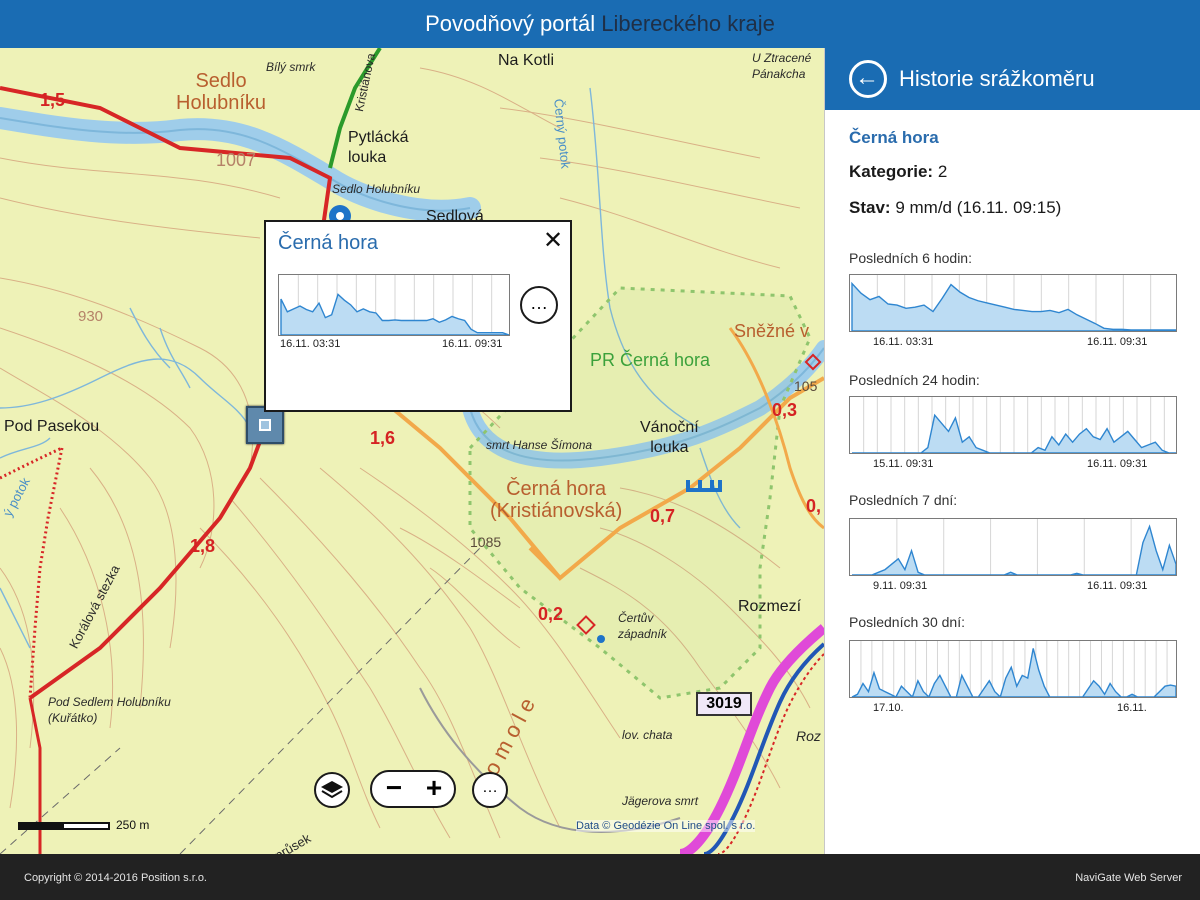 The height and width of the screenshot is (900, 1200). I want to click on chart-7d, so click(1013, 547).